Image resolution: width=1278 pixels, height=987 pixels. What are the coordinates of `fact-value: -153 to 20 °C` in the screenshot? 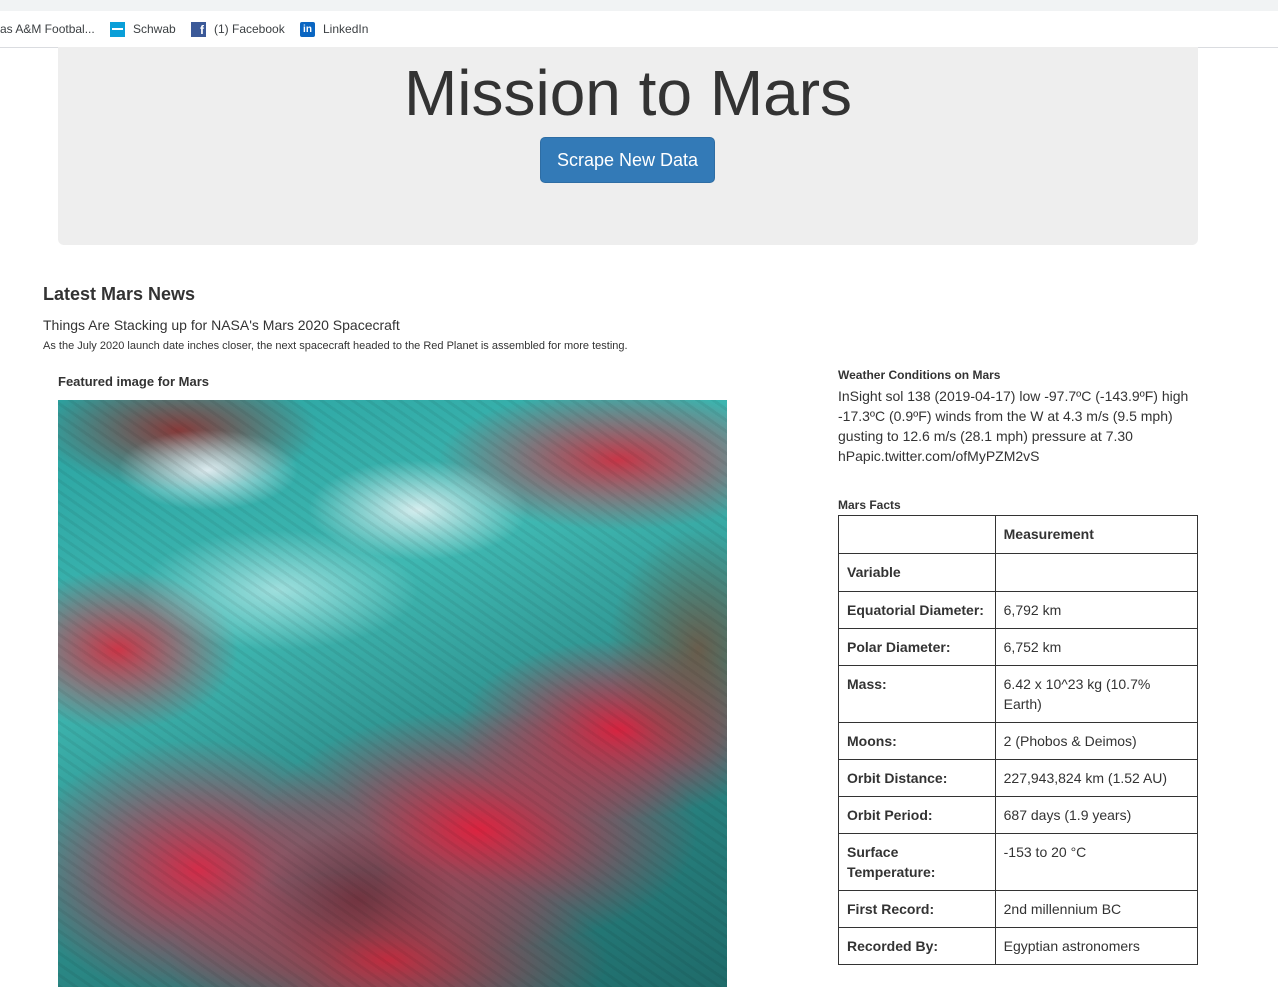 It's located at (1096, 862).